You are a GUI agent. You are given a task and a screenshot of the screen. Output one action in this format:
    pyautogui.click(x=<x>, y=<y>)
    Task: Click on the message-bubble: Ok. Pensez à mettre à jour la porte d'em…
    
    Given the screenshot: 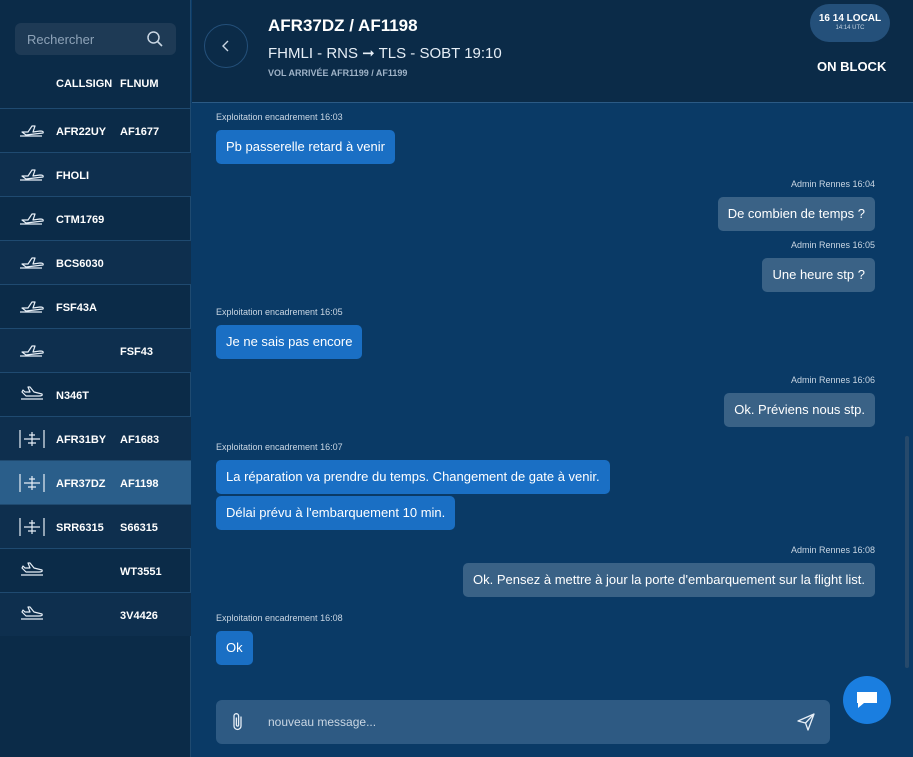 What is the action you would take?
    pyautogui.click(x=669, y=580)
    